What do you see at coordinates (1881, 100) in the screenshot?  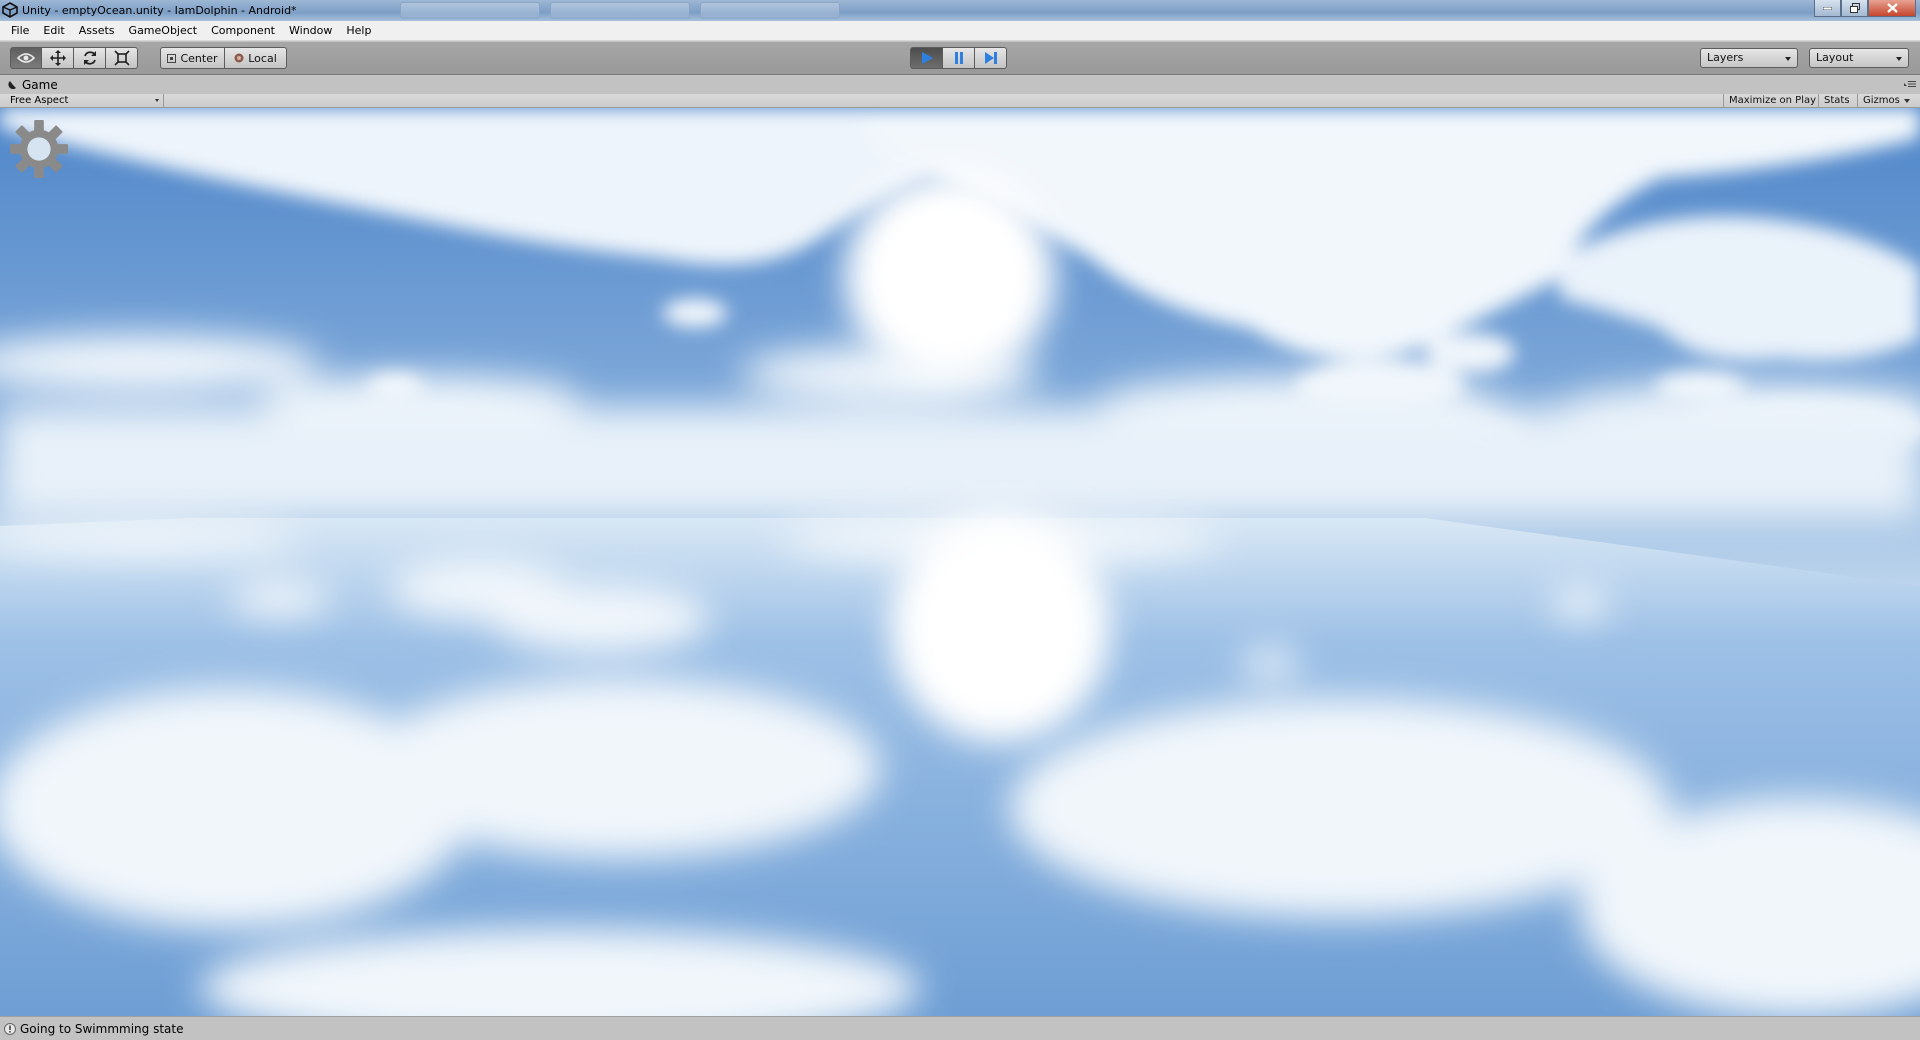 I see `gizmos-label: Gizmos` at bounding box center [1881, 100].